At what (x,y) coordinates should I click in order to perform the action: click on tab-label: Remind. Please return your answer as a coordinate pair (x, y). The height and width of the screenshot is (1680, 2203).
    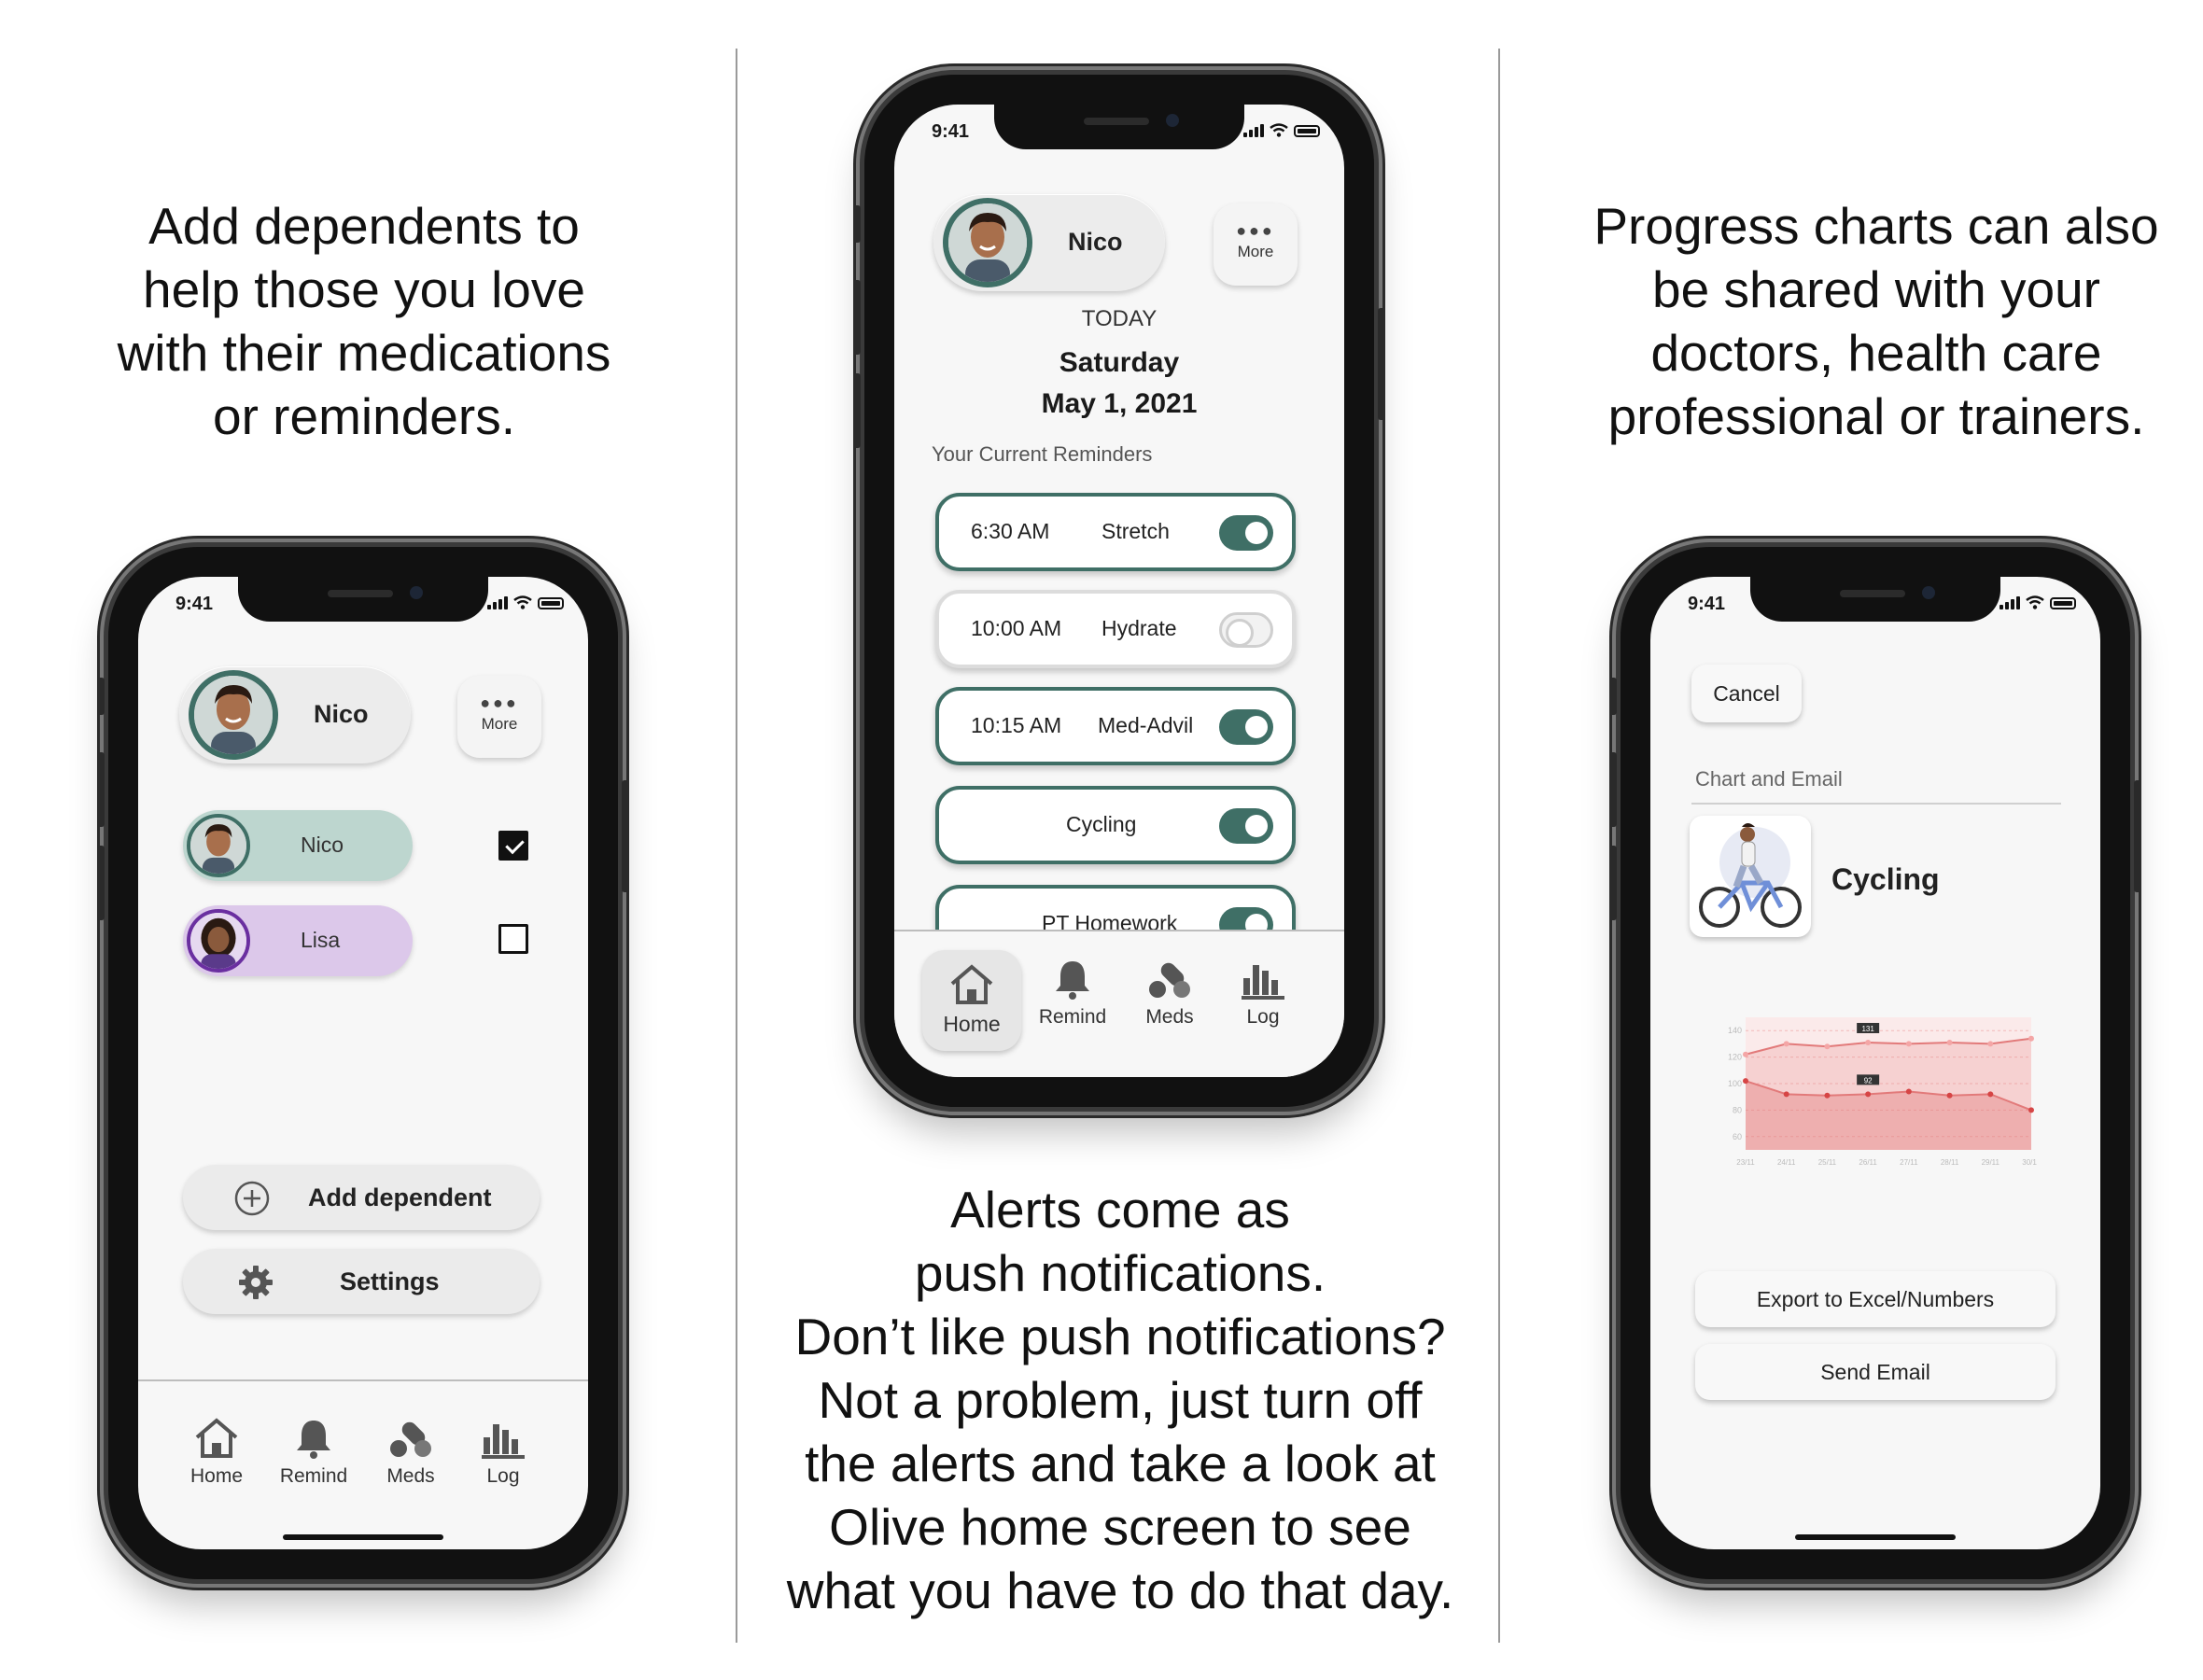
    Looking at the image, I should click on (1073, 1017).